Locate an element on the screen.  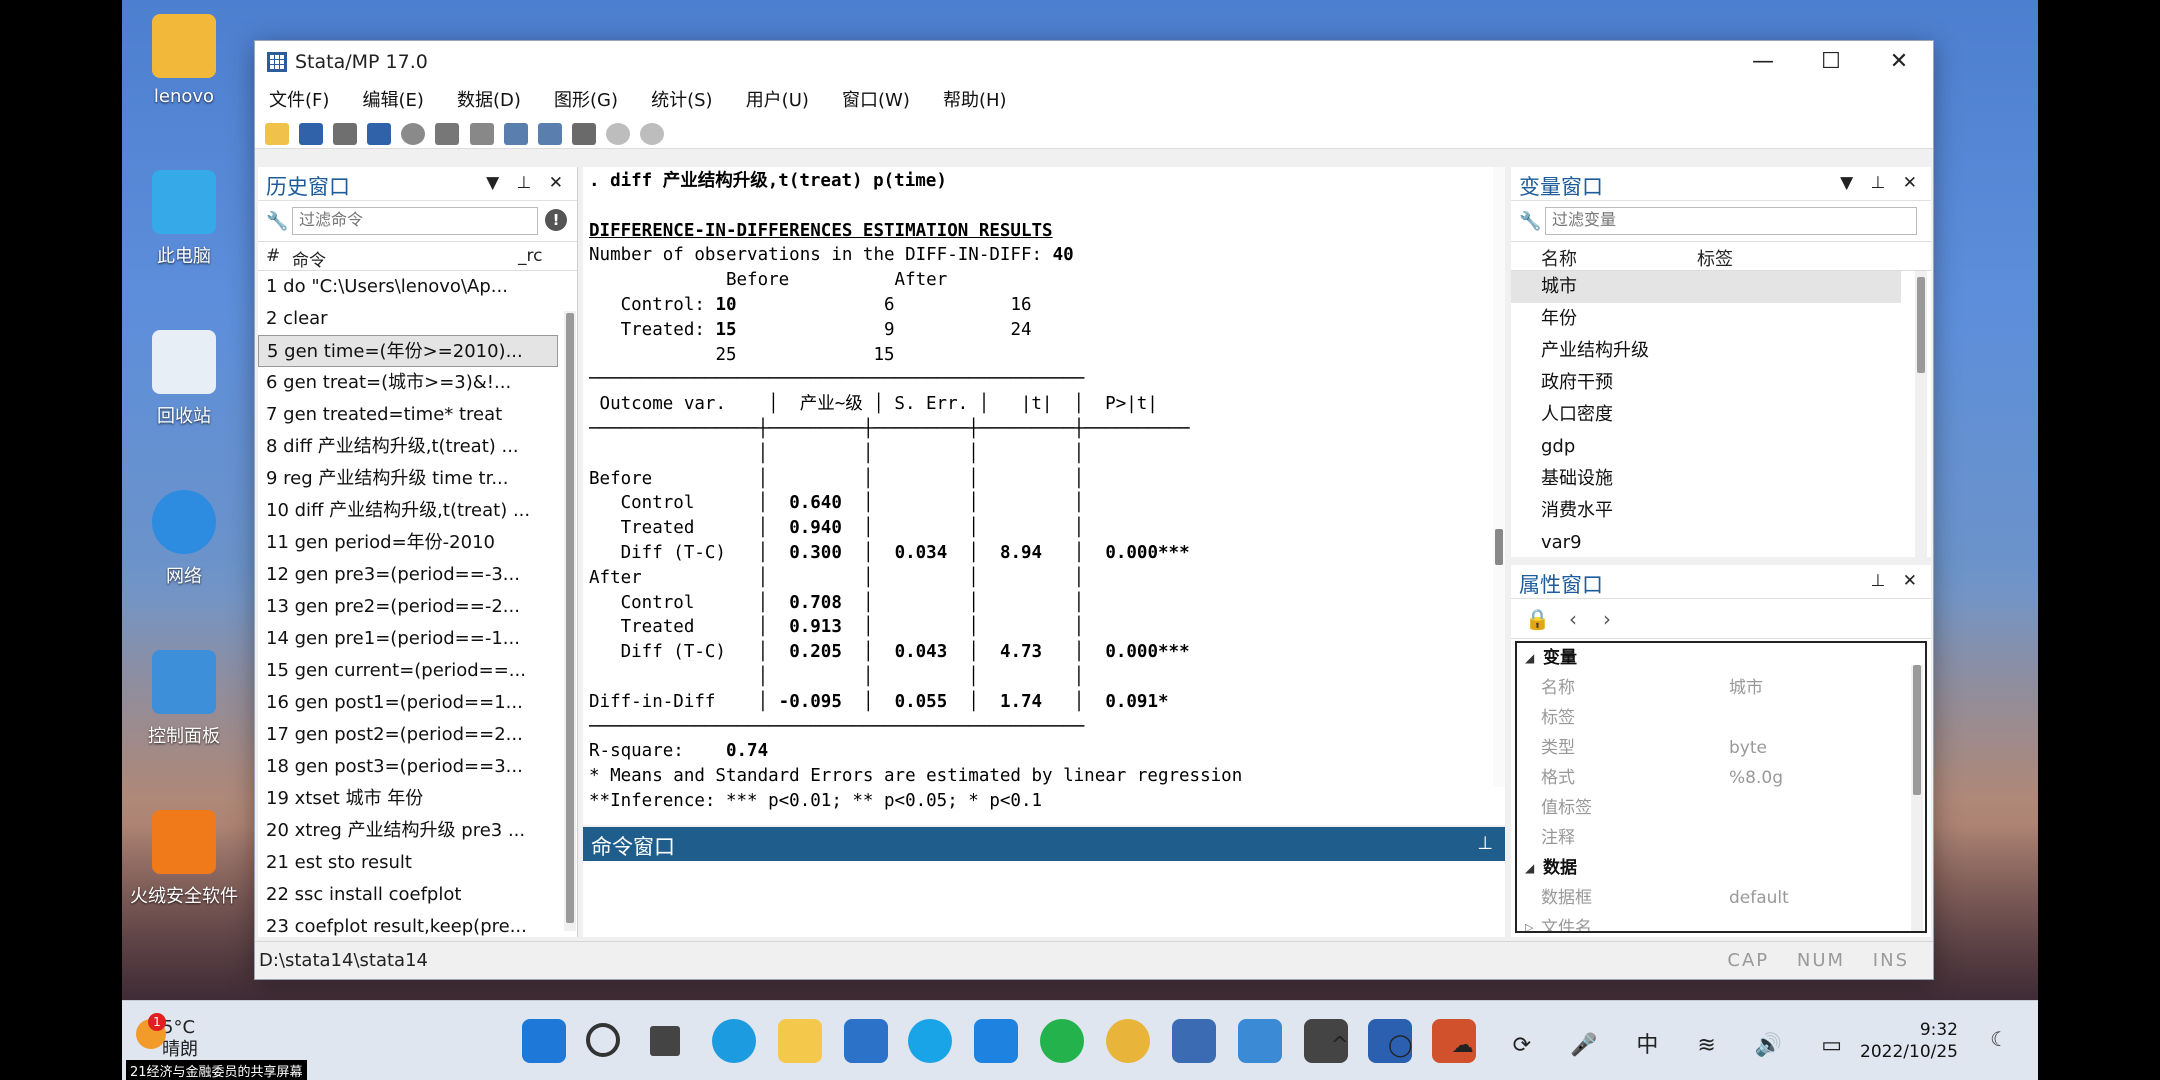
variable-row: 产业结构升级 is located at coordinates (1706, 351).